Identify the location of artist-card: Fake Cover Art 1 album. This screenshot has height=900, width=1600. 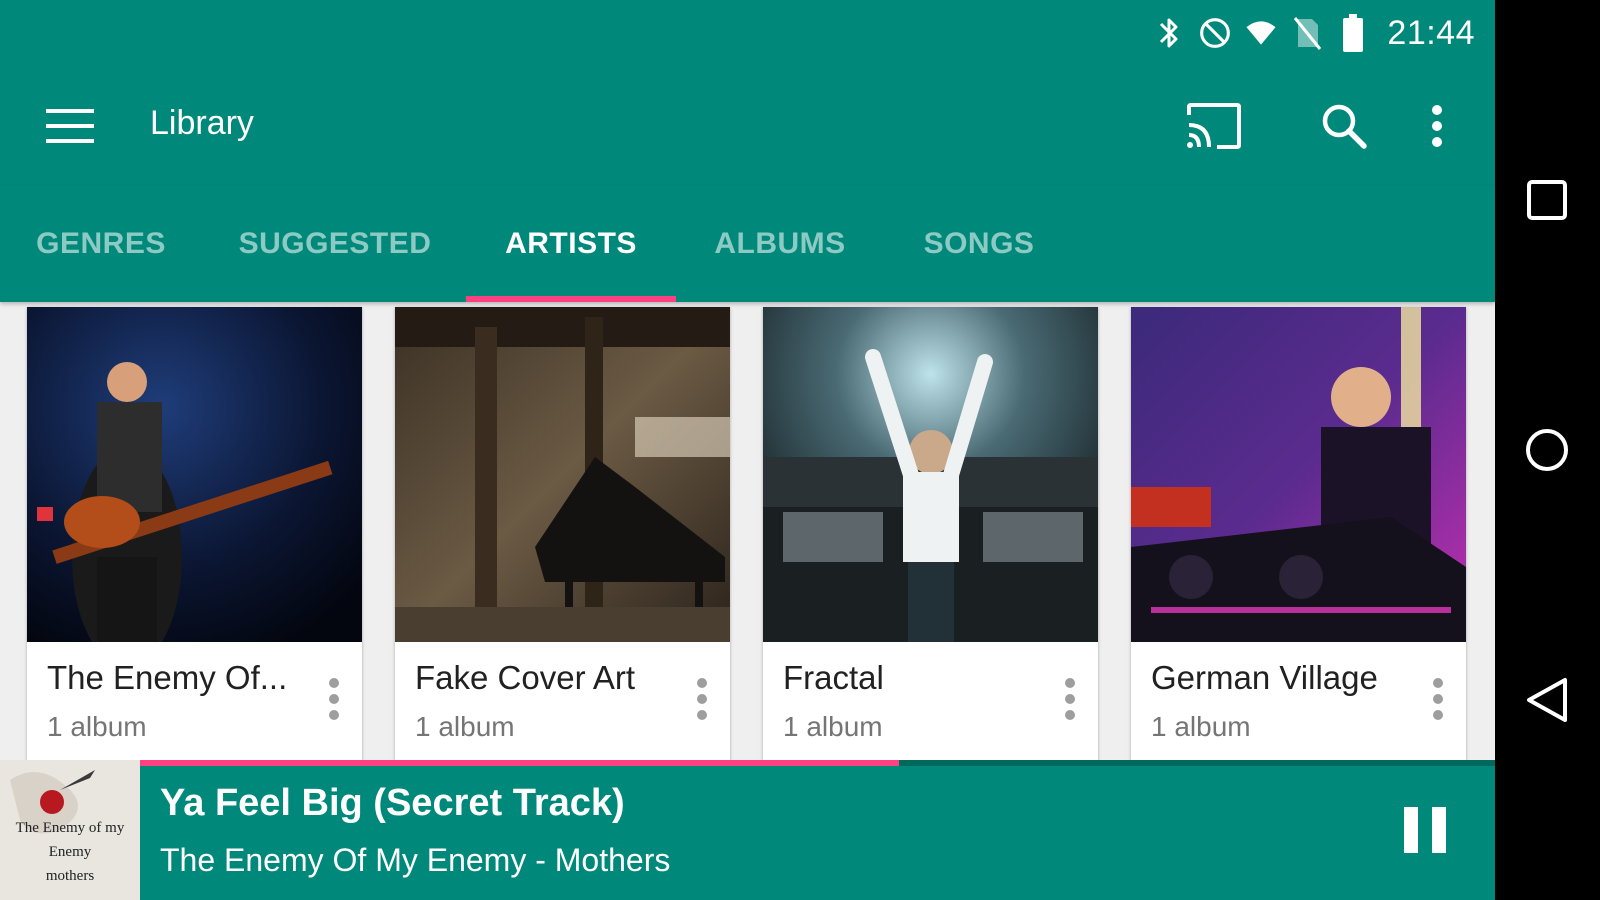
(562, 537).